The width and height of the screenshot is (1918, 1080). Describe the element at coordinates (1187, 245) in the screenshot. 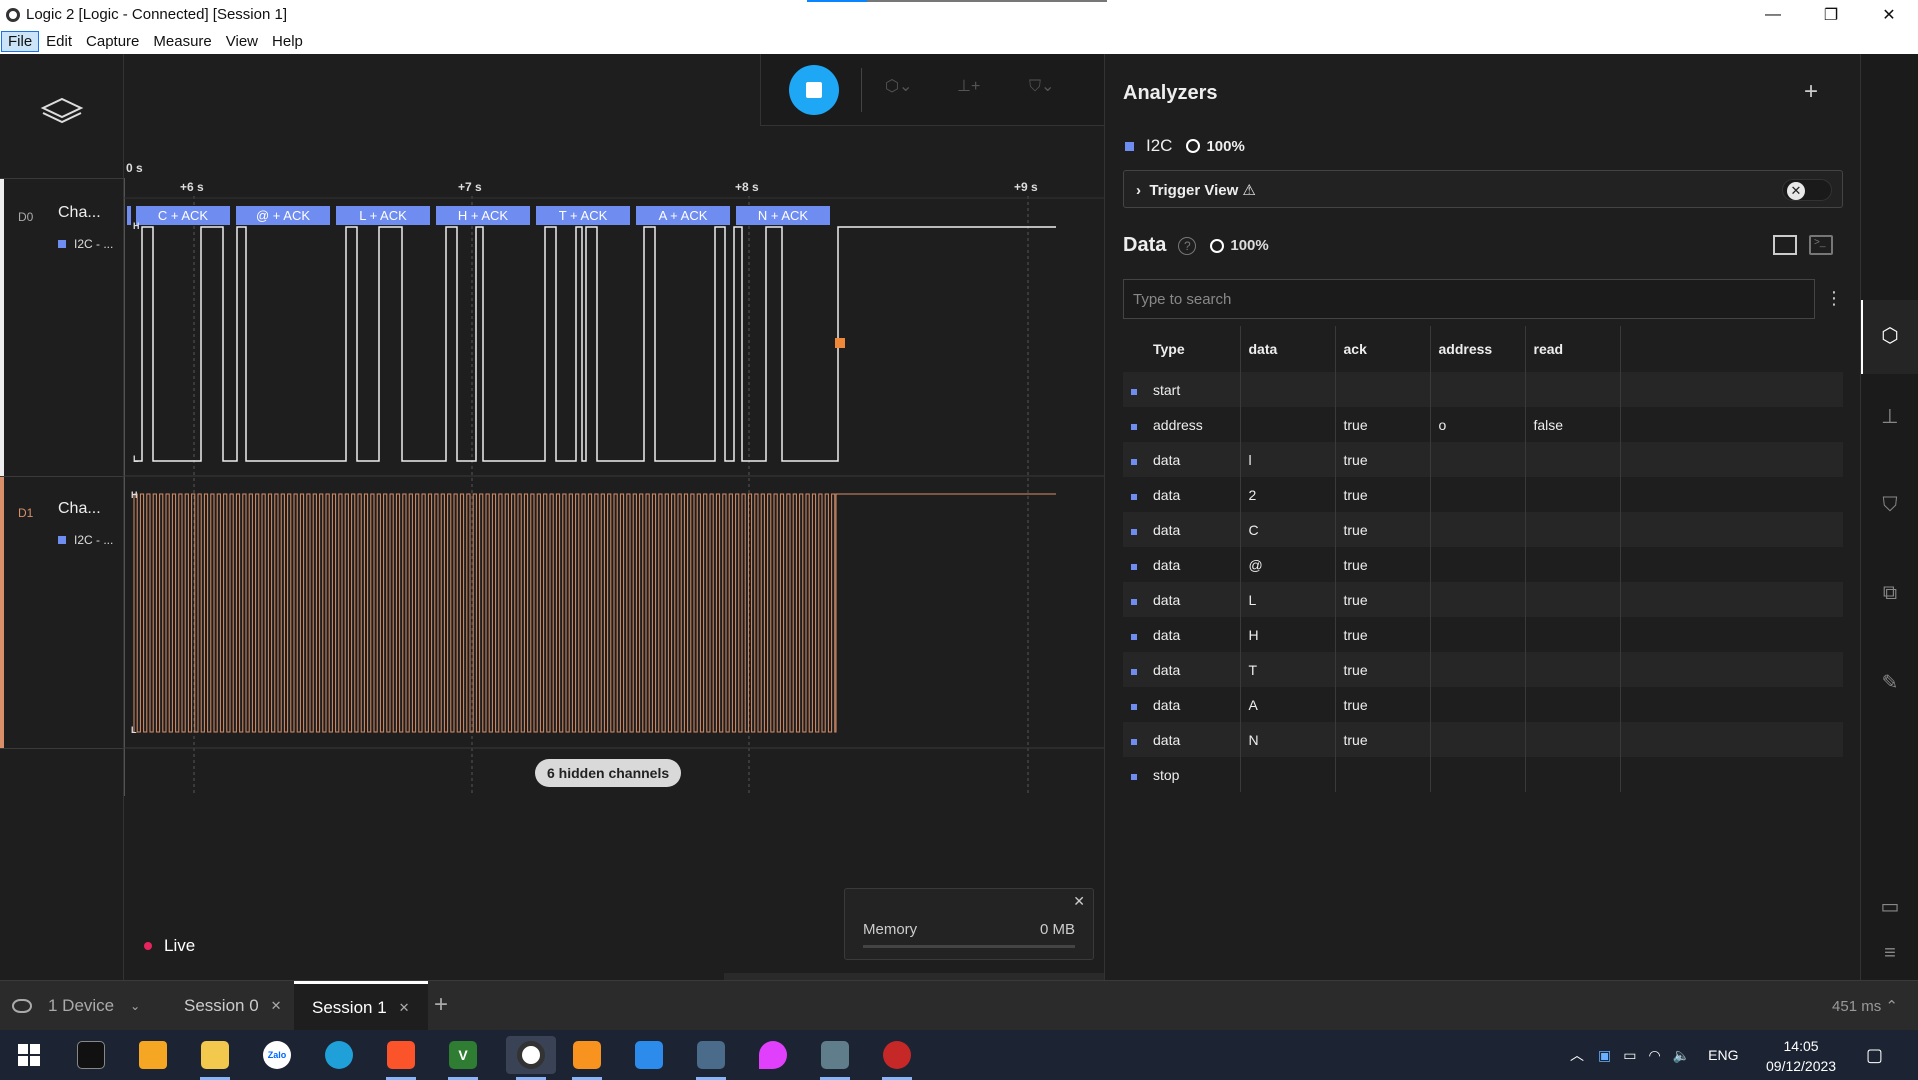

I see `help-icon: ?` at that location.